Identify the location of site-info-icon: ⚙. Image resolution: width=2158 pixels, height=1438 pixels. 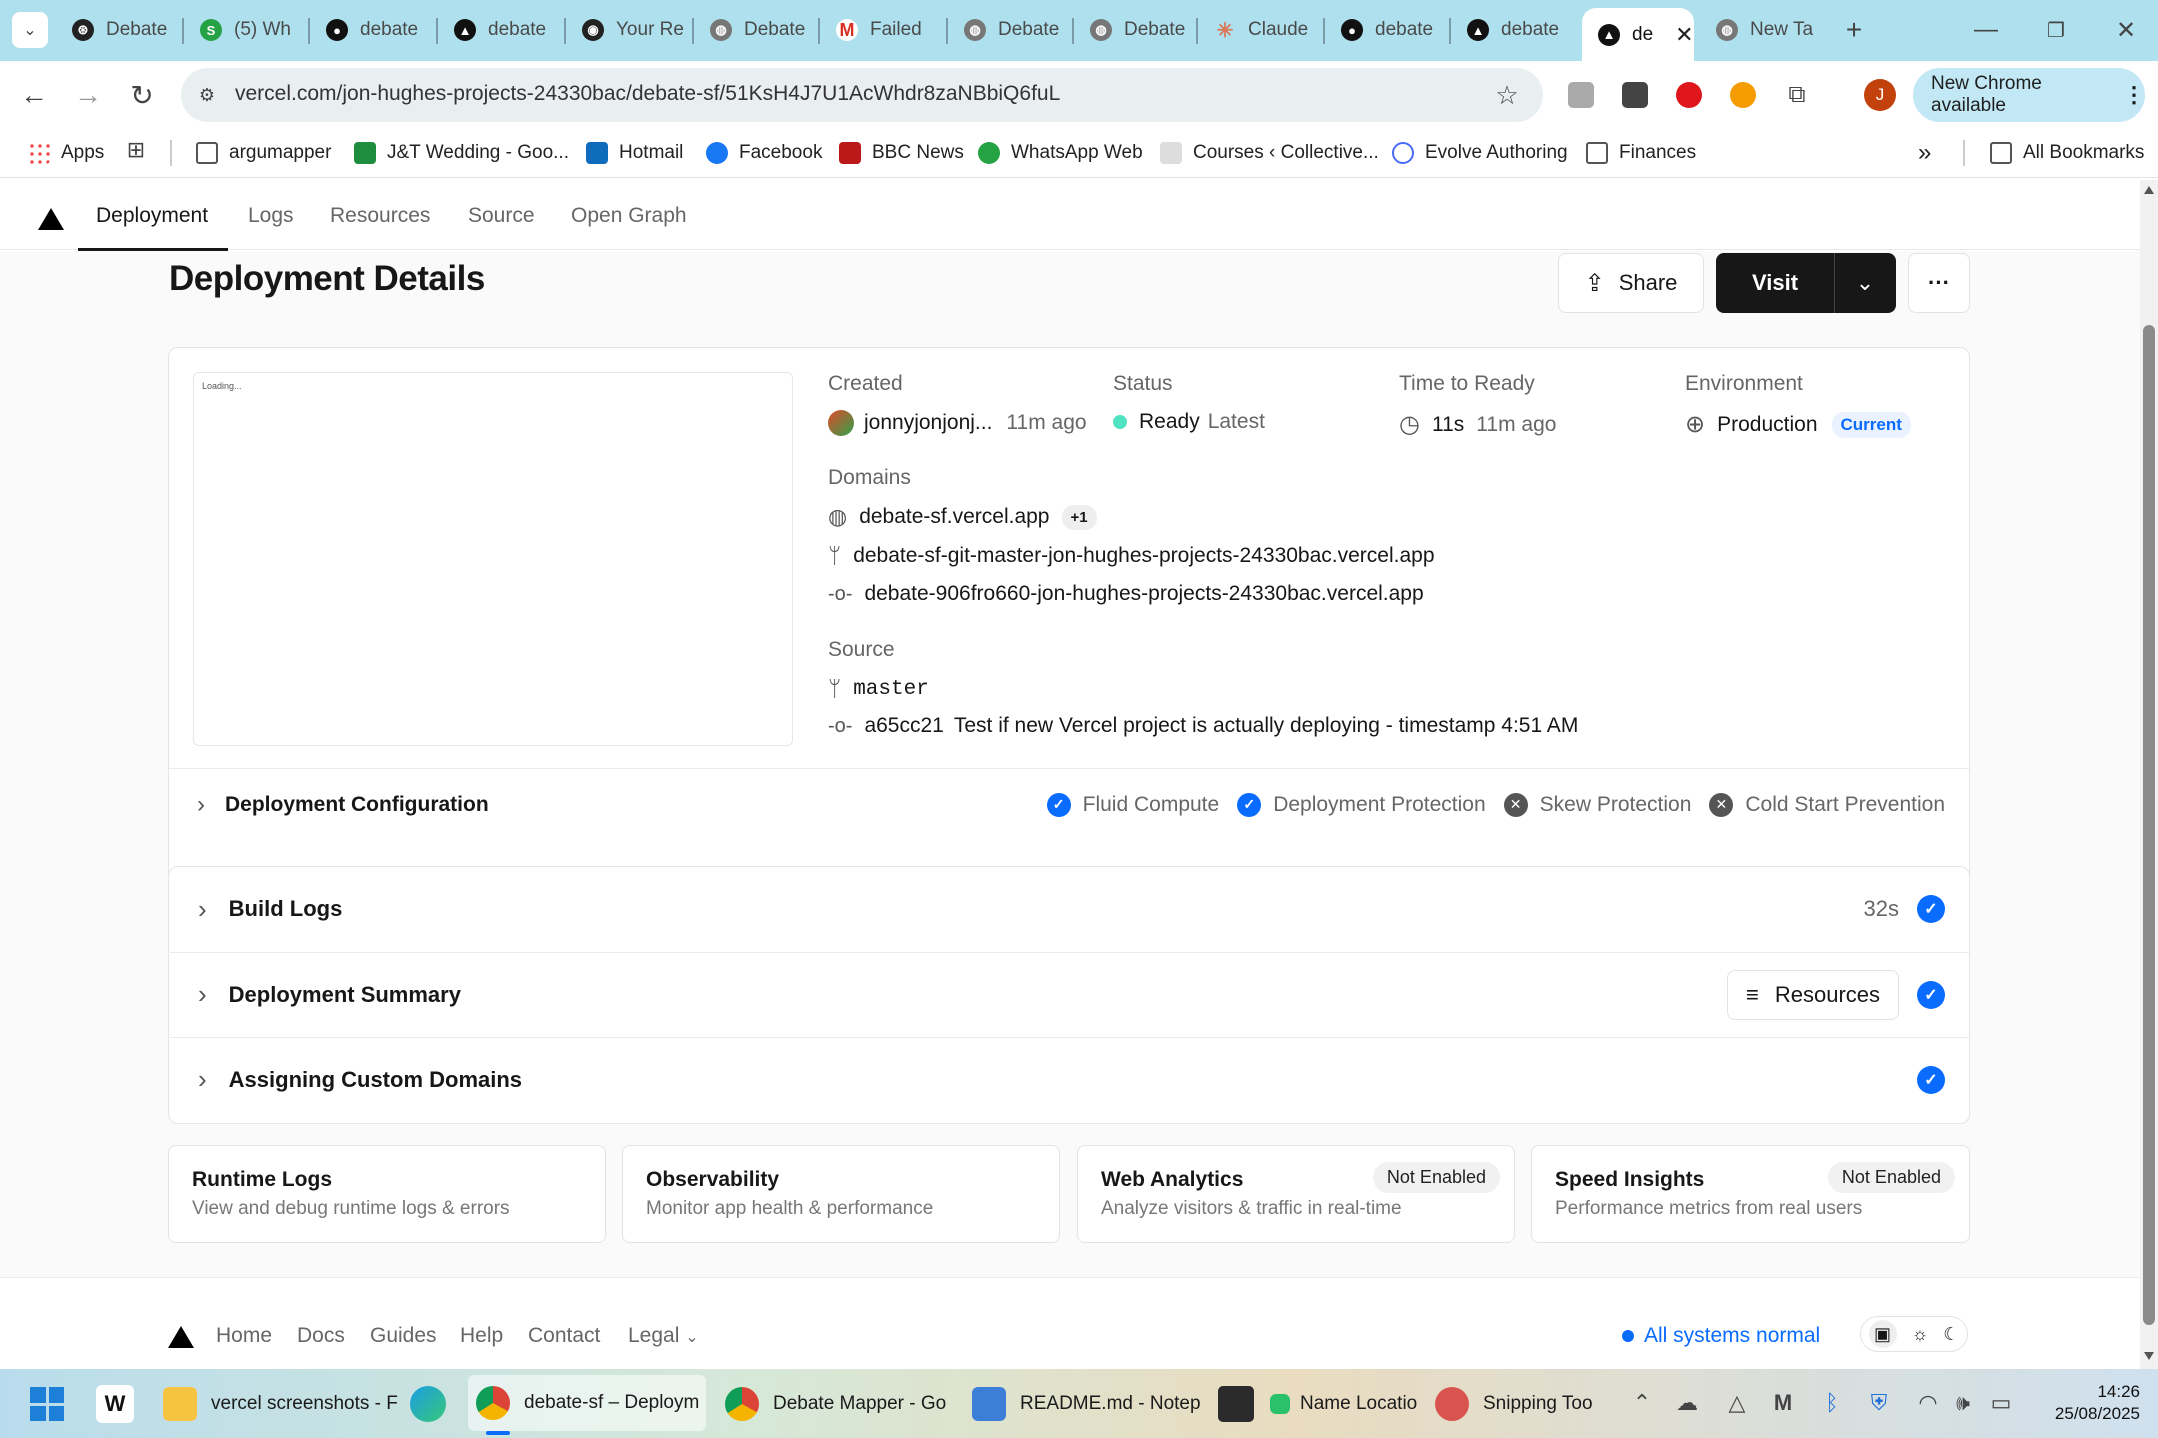
(207, 95).